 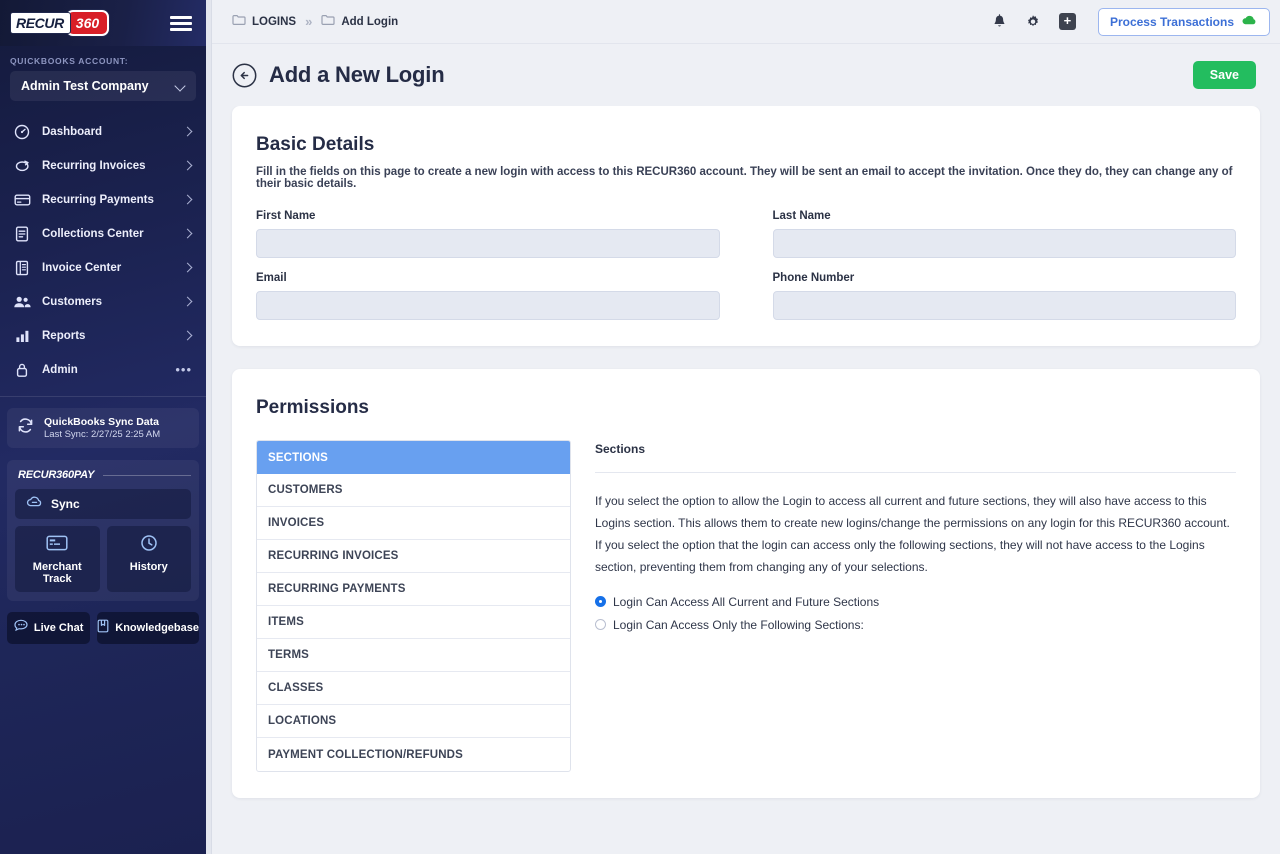 What do you see at coordinates (60, 23) in the screenshot?
I see `recur360-logo: RECUR 360` at bounding box center [60, 23].